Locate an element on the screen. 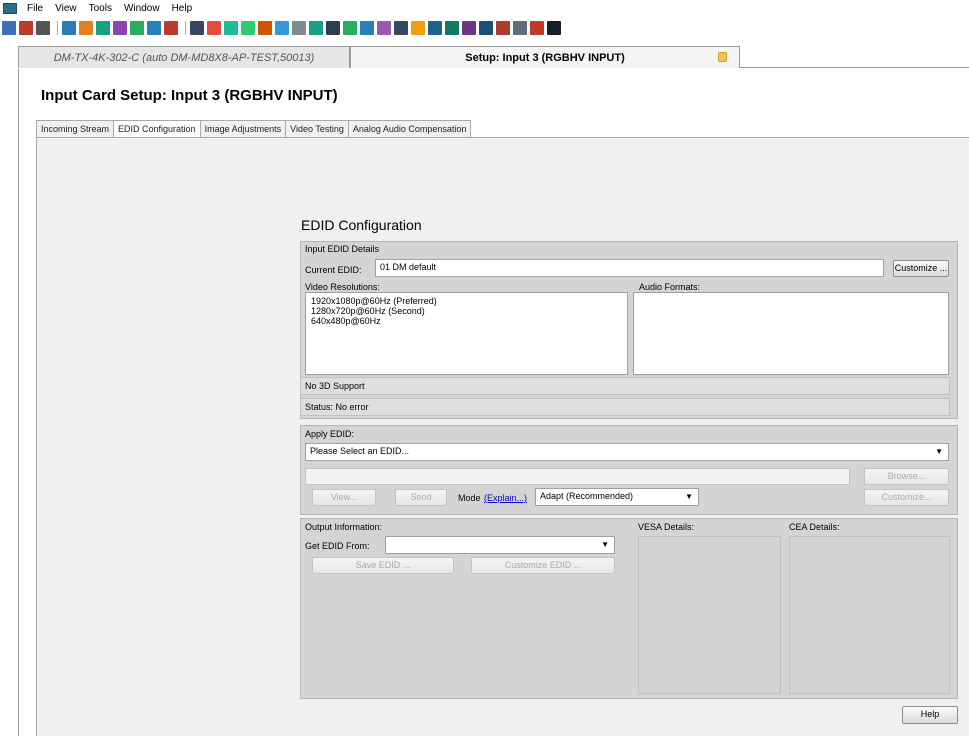 This screenshot has height=736, width=969. status-bar: Status: No error is located at coordinates (625, 407).